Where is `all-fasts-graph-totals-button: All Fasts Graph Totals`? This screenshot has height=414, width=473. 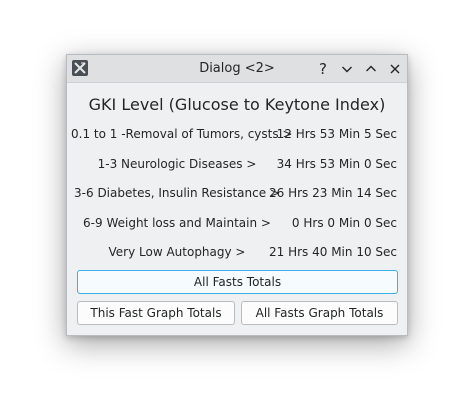 all-fasts-graph-totals-button: All Fasts Graph Totals is located at coordinates (319, 313).